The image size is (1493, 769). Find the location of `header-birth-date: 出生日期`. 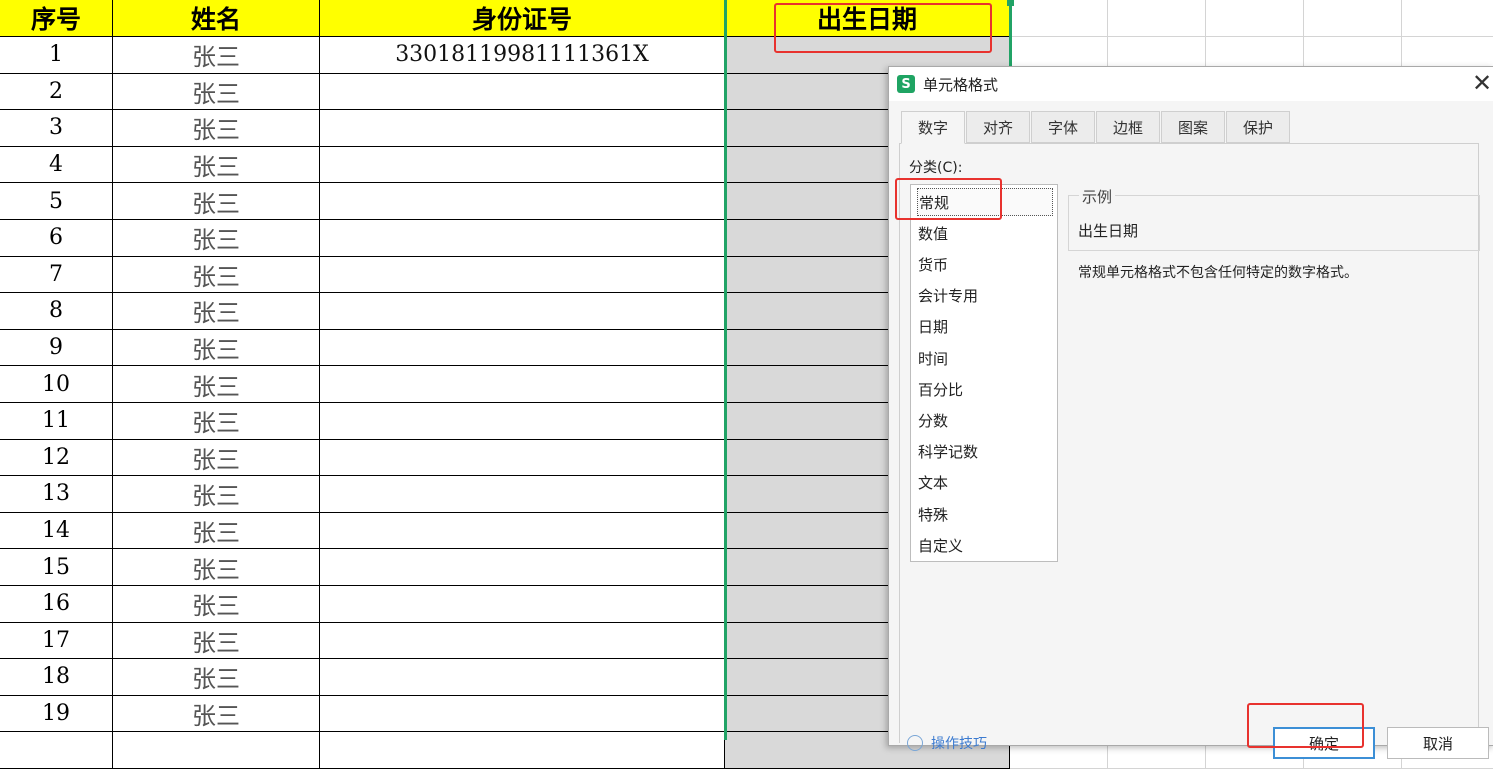

header-birth-date: 出生日期 is located at coordinates (867, 18).